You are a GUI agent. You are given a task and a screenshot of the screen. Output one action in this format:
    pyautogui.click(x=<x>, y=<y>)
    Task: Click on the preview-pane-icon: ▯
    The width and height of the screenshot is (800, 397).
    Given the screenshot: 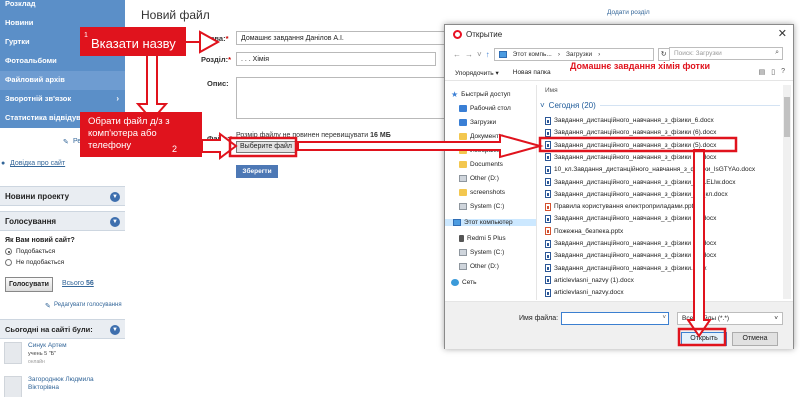 What is the action you would take?
    pyautogui.click(x=773, y=72)
    